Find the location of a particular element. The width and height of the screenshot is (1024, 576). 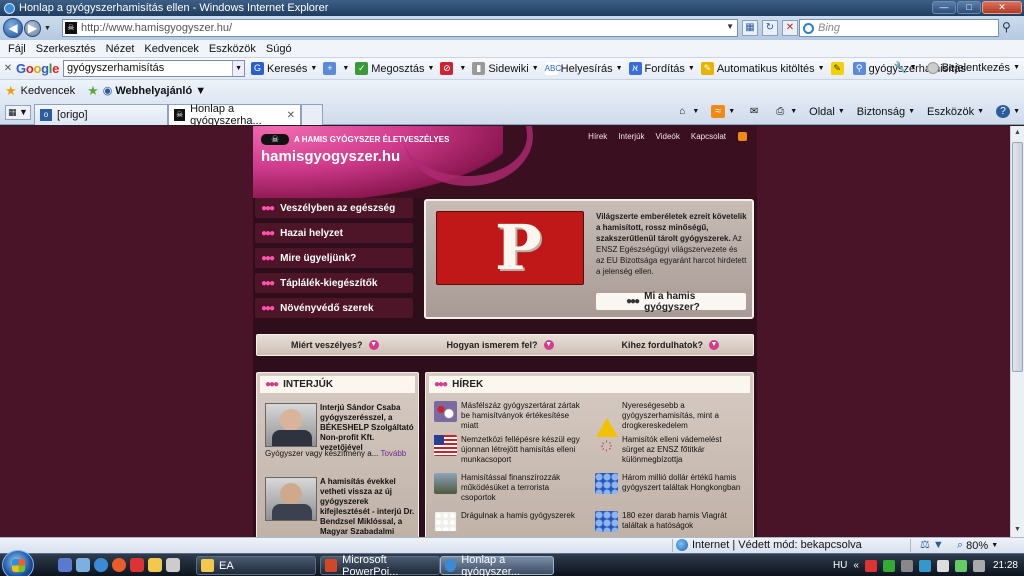

top-nav-interviews: Interjúk is located at coordinates (631, 136).